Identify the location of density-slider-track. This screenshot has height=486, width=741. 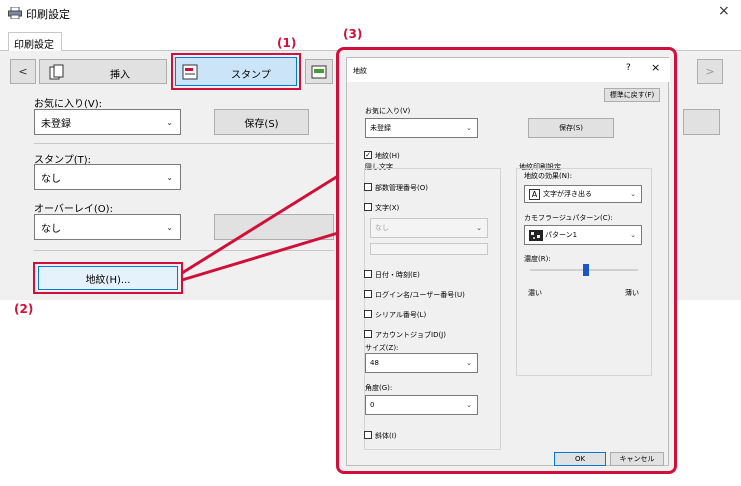
(584, 270).